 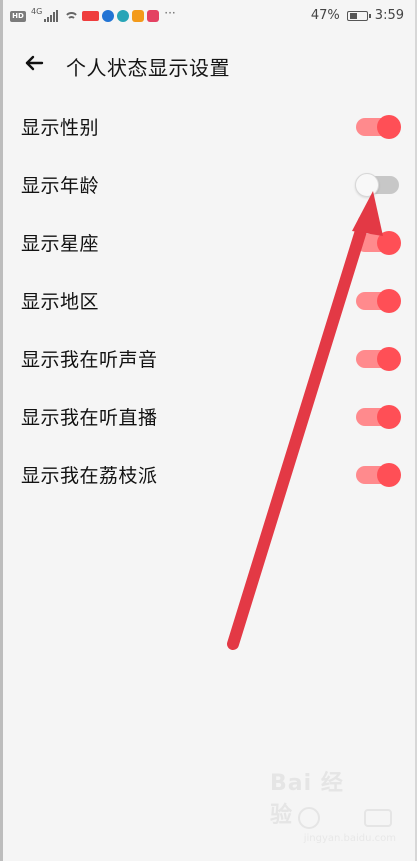 What do you see at coordinates (60, 302) in the screenshot?
I see `setting-label: 显示地区` at bounding box center [60, 302].